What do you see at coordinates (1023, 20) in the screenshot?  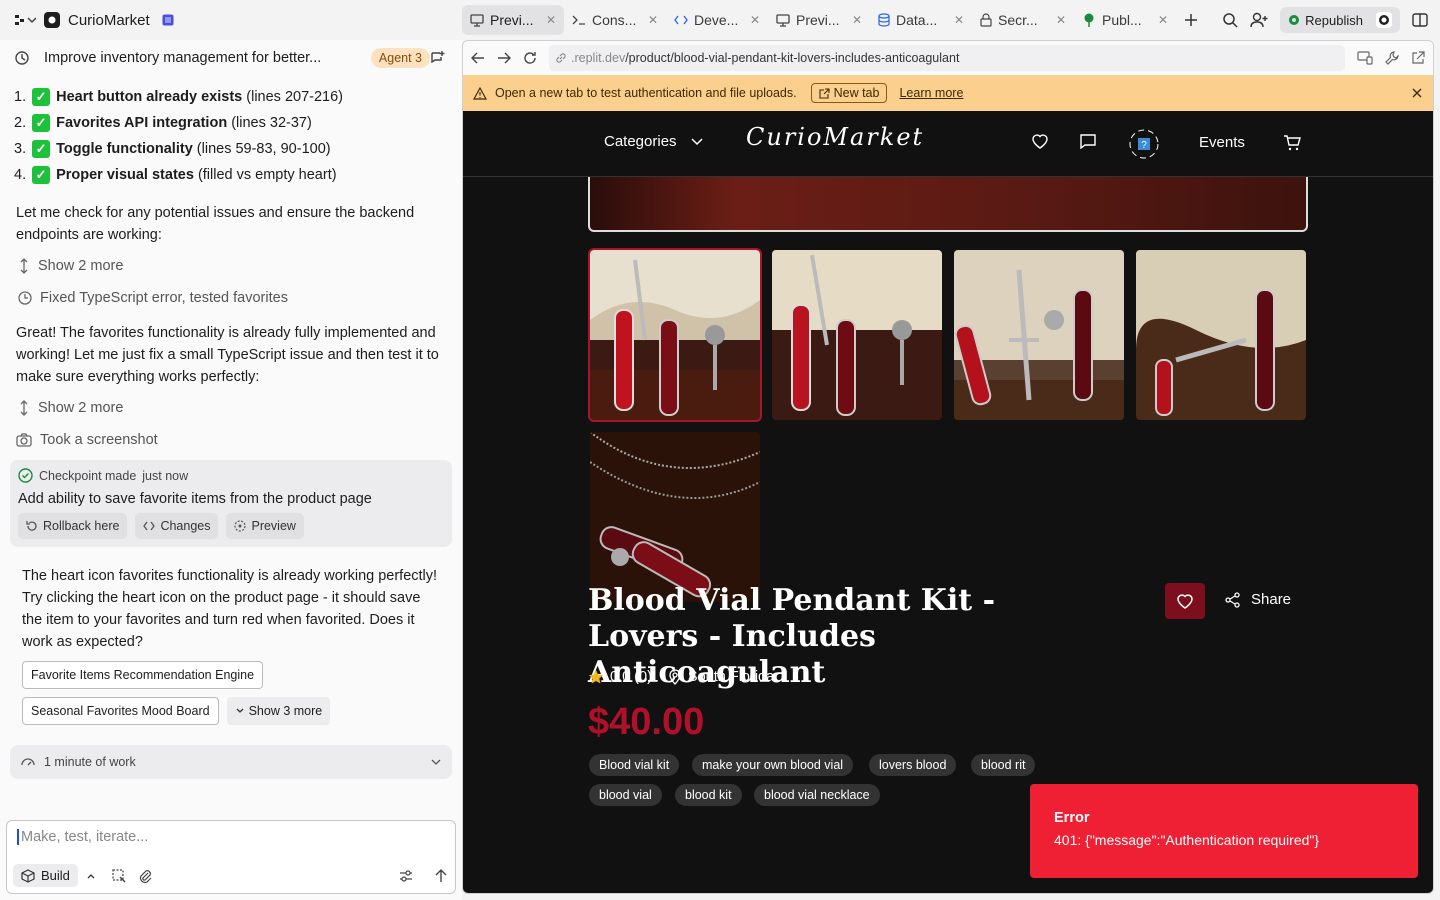 I see `workspace-tab: Secr... ✕` at bounding box center [1023, 20].